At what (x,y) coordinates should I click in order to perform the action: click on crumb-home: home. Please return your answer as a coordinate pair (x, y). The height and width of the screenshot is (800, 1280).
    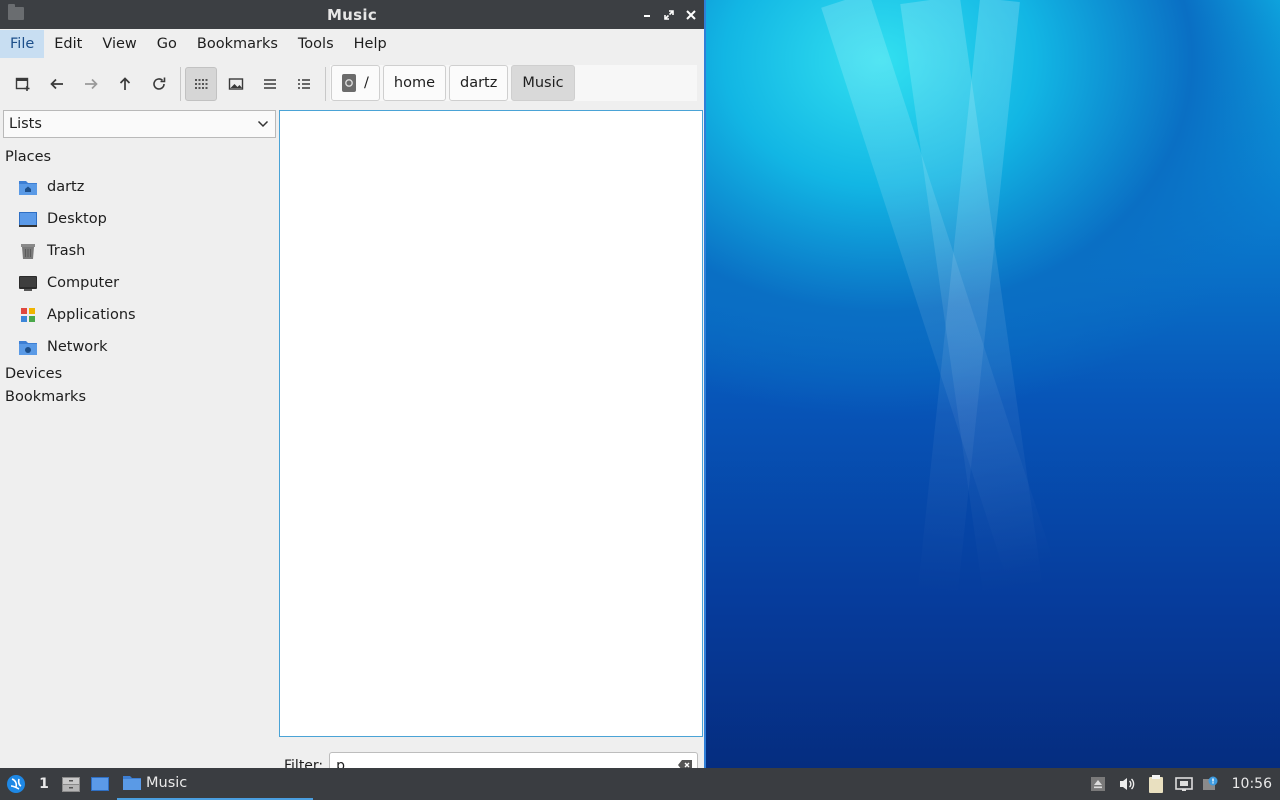
    Looking at the image, I should click on (414, 83).